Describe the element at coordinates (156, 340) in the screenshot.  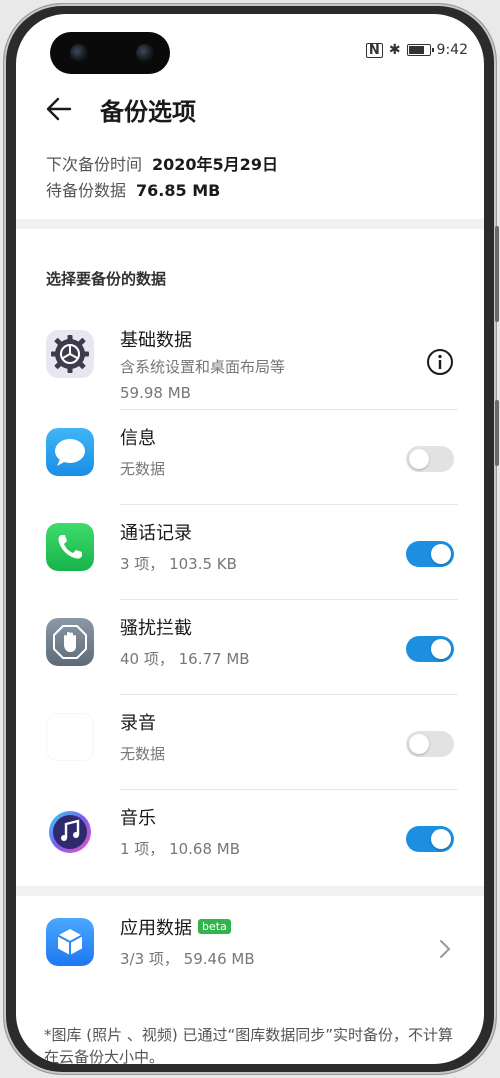
I see `item-name: 基础数据` at that location.